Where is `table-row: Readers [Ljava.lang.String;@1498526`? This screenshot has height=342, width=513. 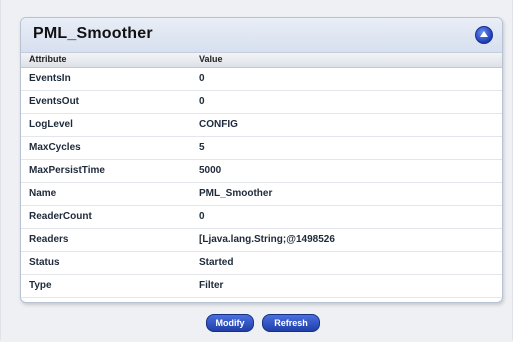
table-row: Readers [Ljava.lang.String;@1498526 is located at coordinates (261, 240).